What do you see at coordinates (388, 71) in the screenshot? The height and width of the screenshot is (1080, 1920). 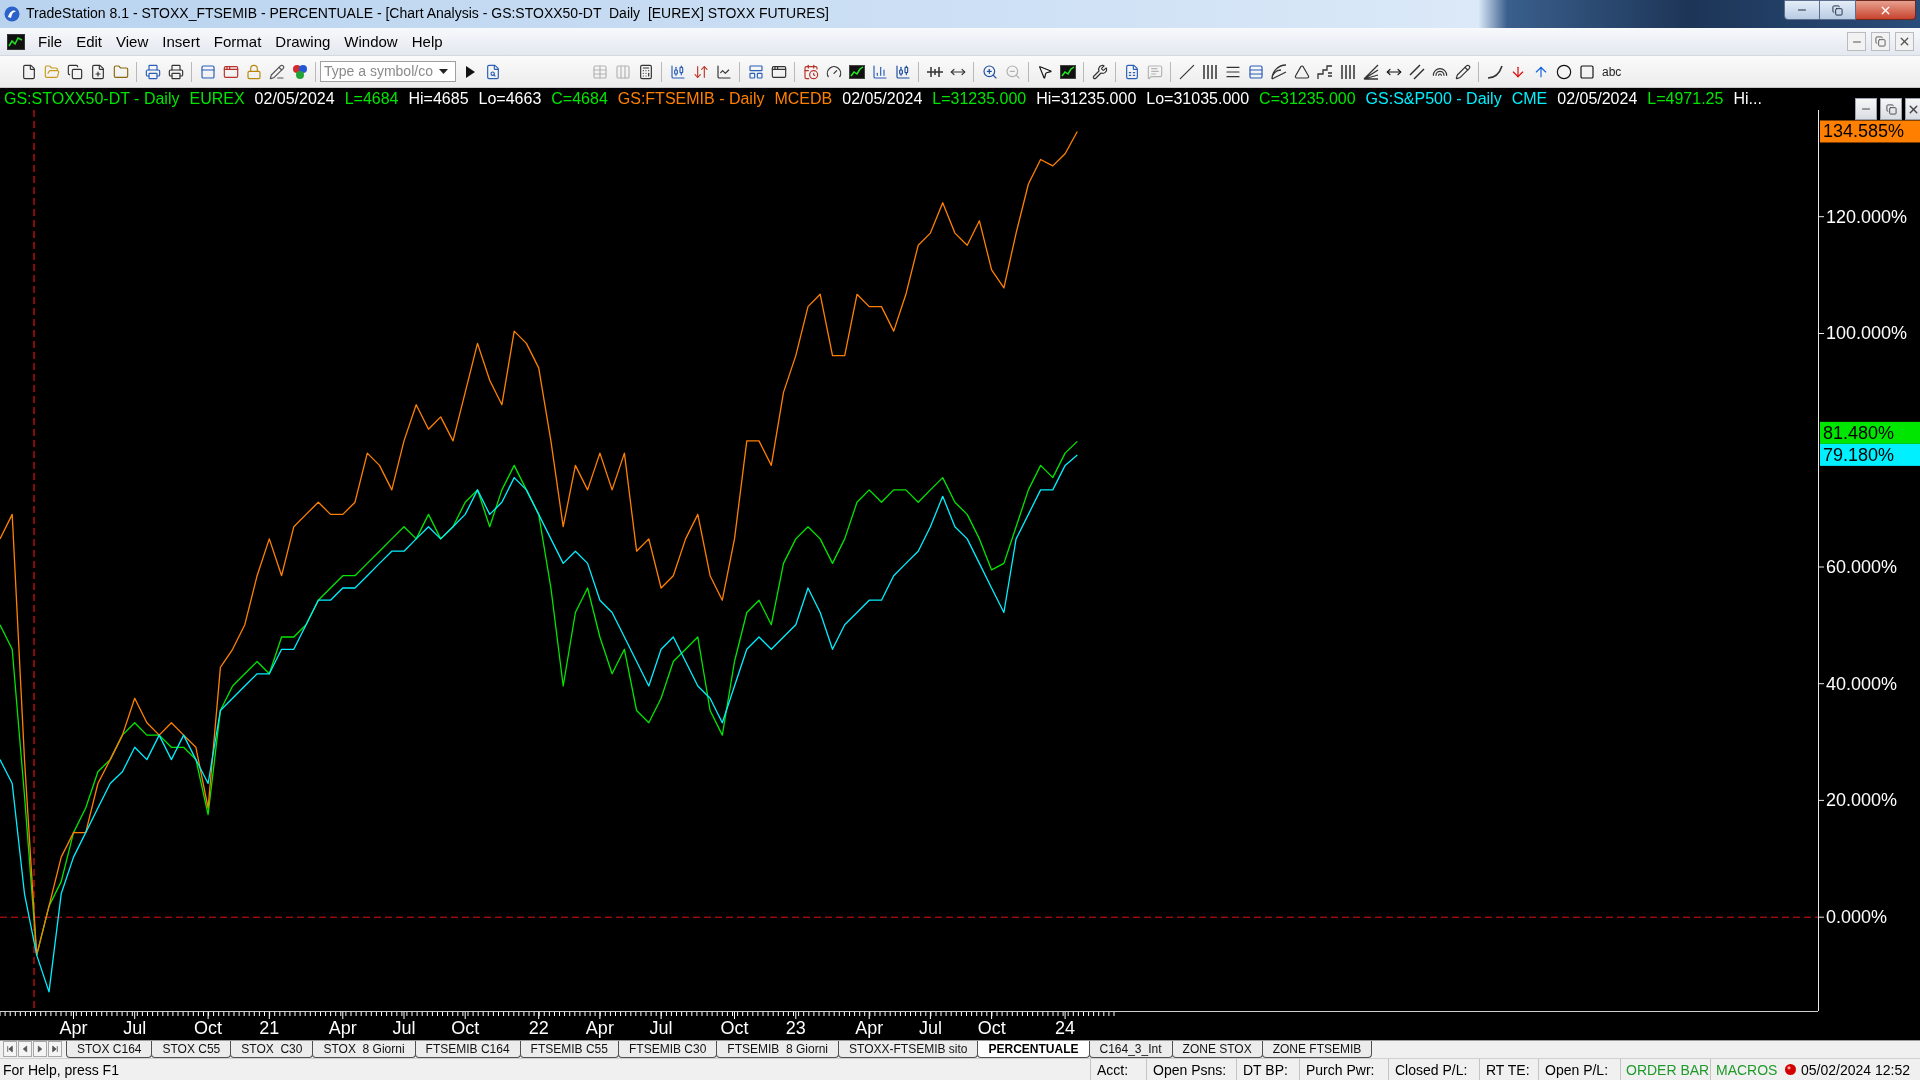 I see `symbol-field: Type a symbol/co` at bounding box center [388, 71].